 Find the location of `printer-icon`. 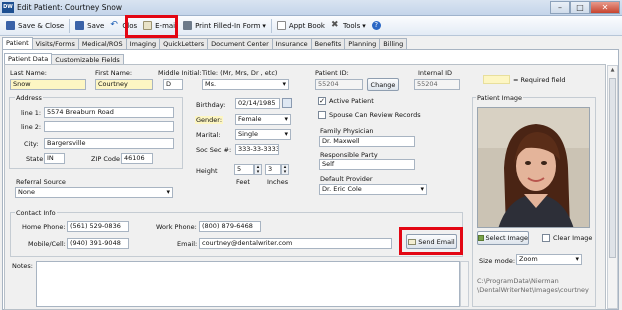

printer-icon is located at coordinates (188, 25).